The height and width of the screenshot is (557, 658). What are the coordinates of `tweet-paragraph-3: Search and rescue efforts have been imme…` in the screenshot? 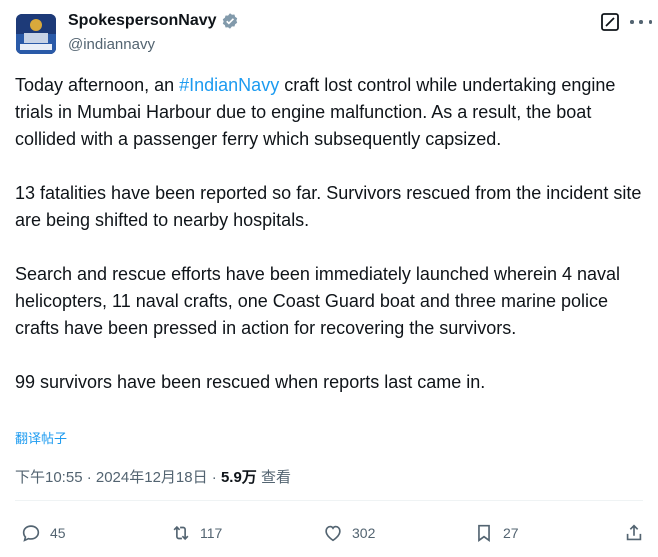 It's located at (318, 301).